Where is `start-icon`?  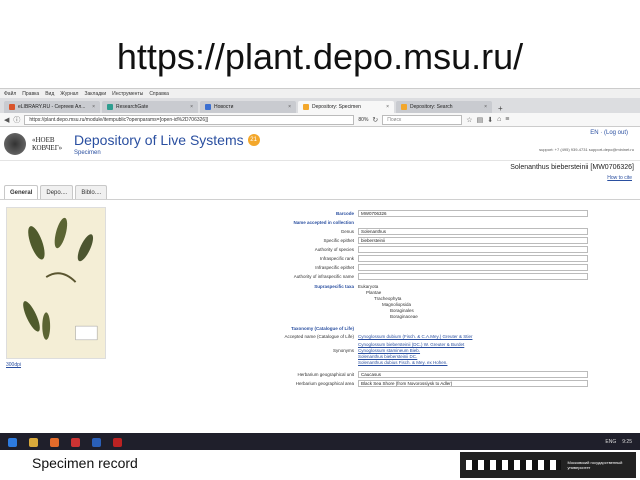 start-icon is located at coordinates (12, 442).